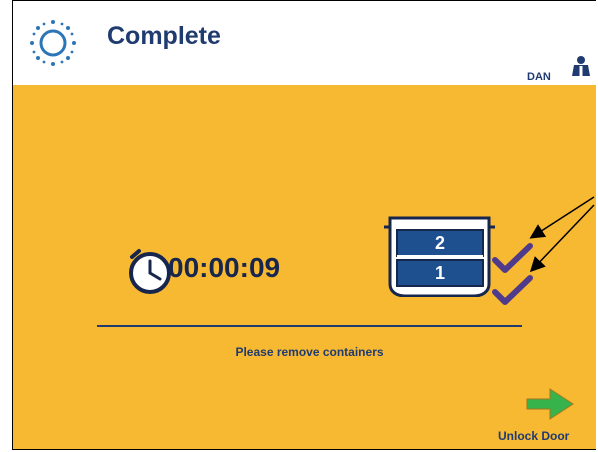  What do you see at coordinates (550, 404) in the screenshot?
I see `green-arrow-right-icon` at bounding box center [550, 404].